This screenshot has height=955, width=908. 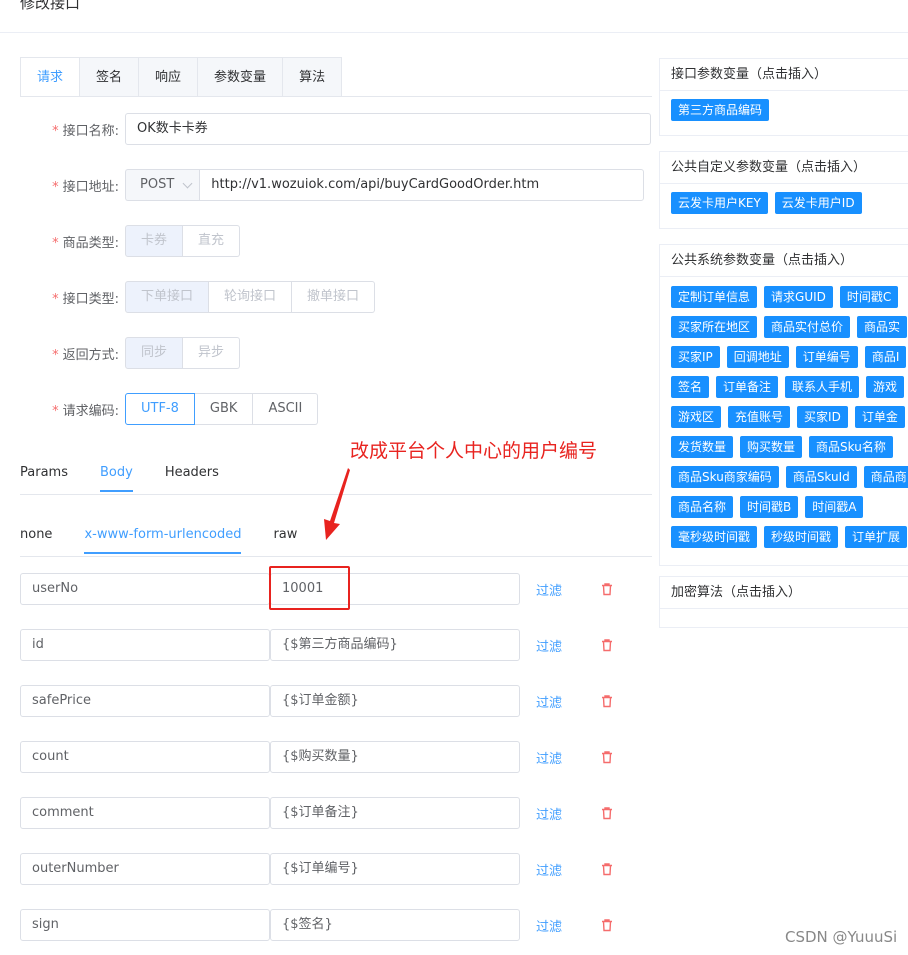 I want to click on system-var-tag: 商品名称, so click(x=702, y=507).